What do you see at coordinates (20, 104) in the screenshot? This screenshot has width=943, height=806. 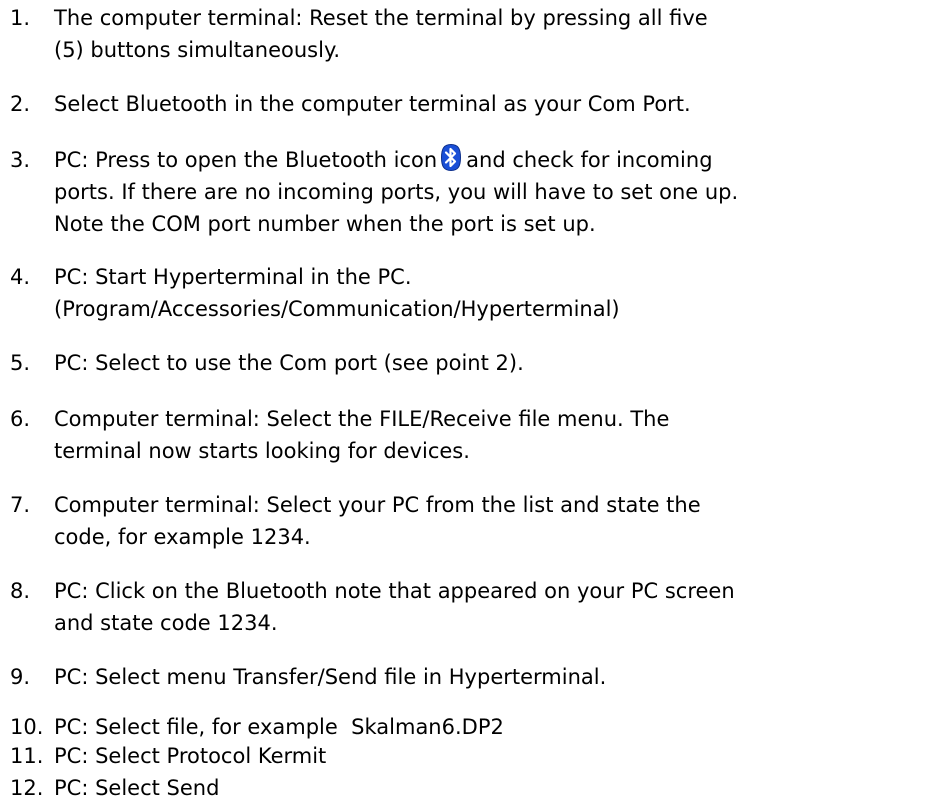 I see `step-number: 2.` at bounding box center [20, 104].